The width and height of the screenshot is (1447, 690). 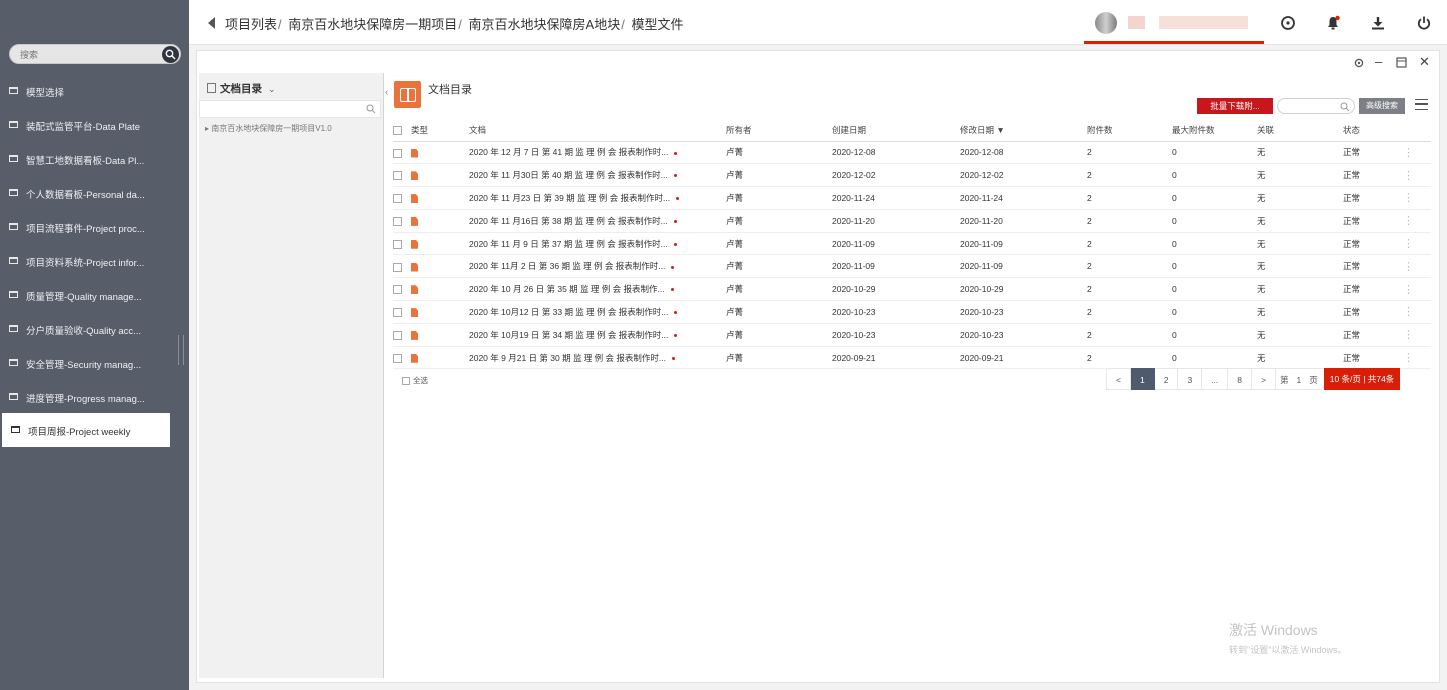 I want to click on sidebar-item-model-select: 模型选择, so click(x=85, y=91).